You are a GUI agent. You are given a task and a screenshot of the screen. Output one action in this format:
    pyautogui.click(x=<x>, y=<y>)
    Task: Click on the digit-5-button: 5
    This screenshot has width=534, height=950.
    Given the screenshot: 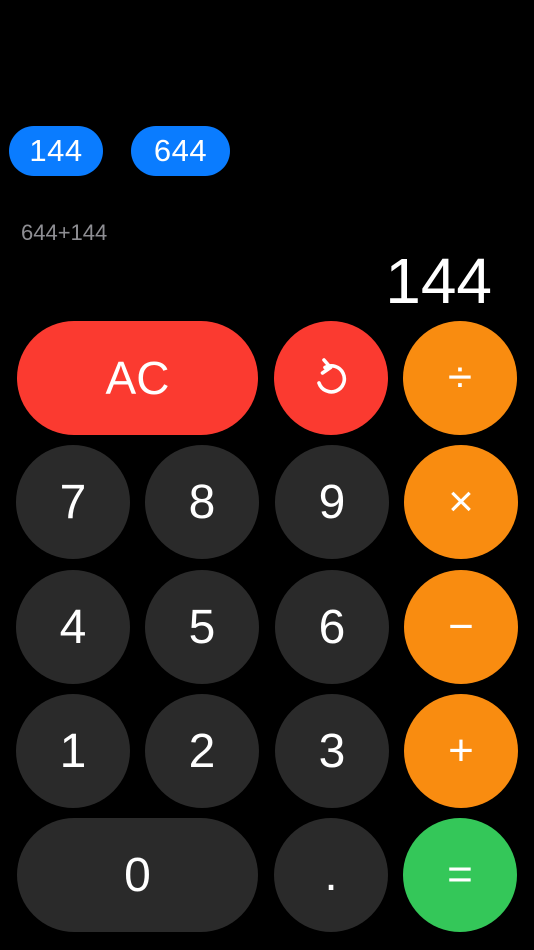 What is the action you would take?
    pyautogui.click(x=202, y=627)
    